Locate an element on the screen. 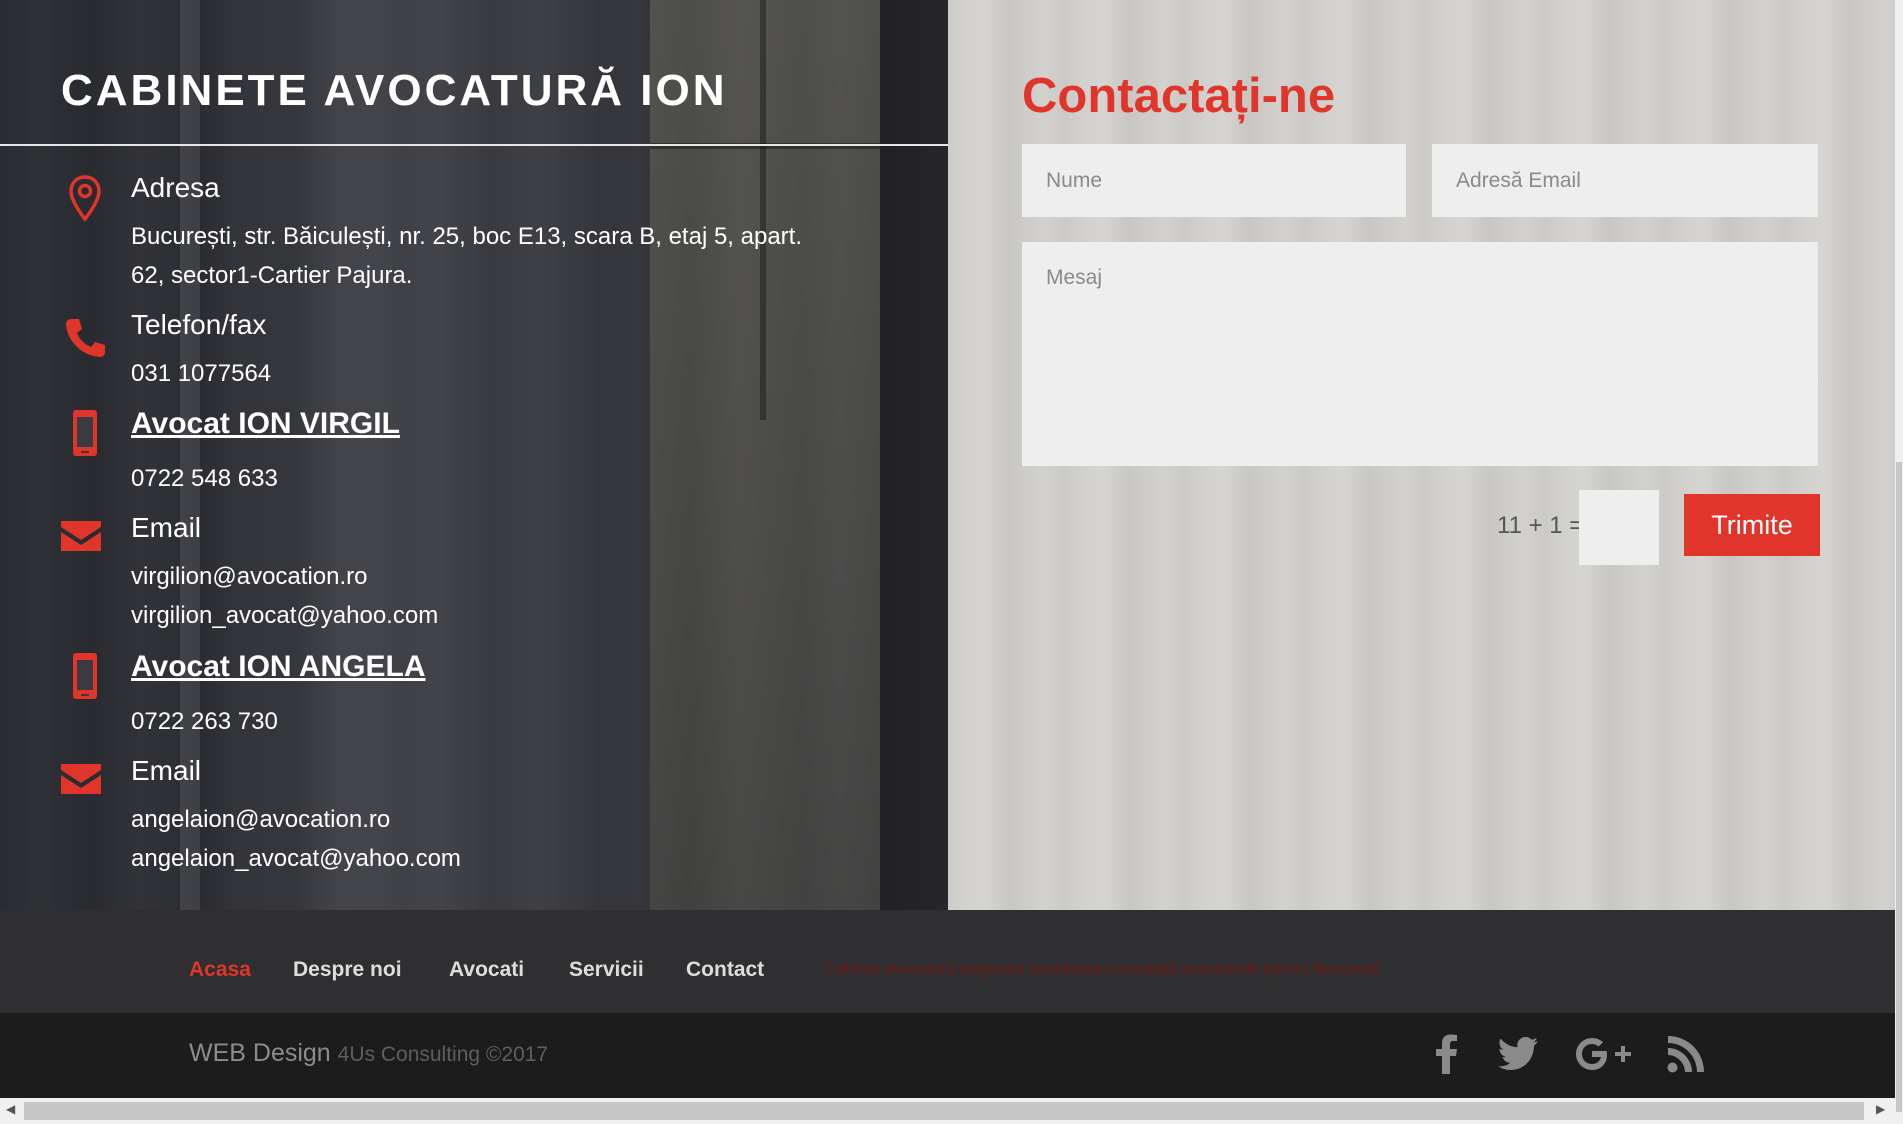 Image resolution: width=1903 pixels, height=1124 pixels. submit-button: Trimite is located at coordinates (1752, 525).